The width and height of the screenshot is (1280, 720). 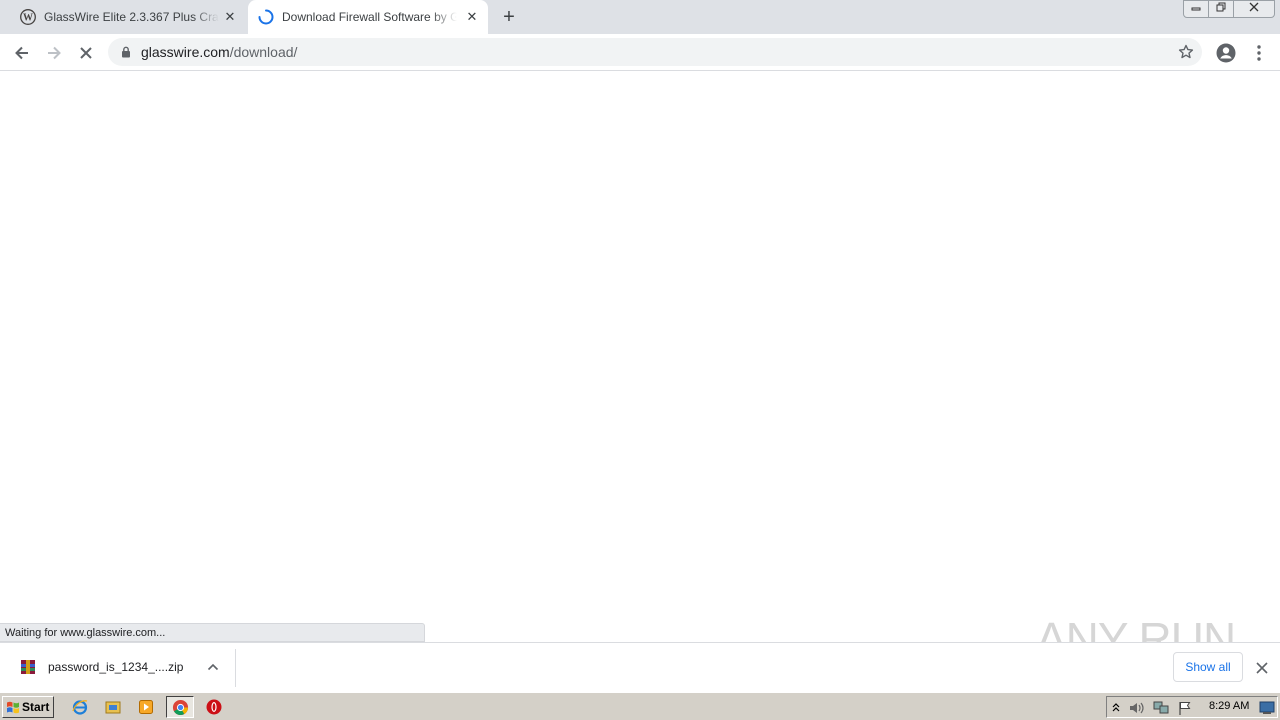 I want to click on taskbar-explorer, so click(x=113, y=707).